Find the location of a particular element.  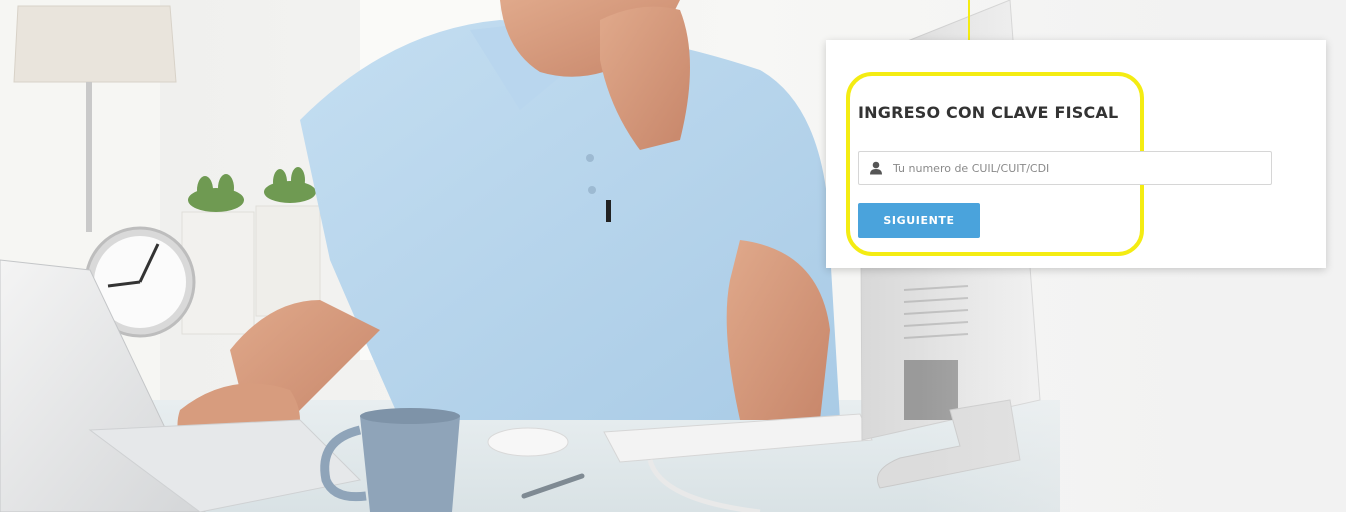

login-title: INGRESO CON CLAVE FISCAL is located at coordinates (988, 112).